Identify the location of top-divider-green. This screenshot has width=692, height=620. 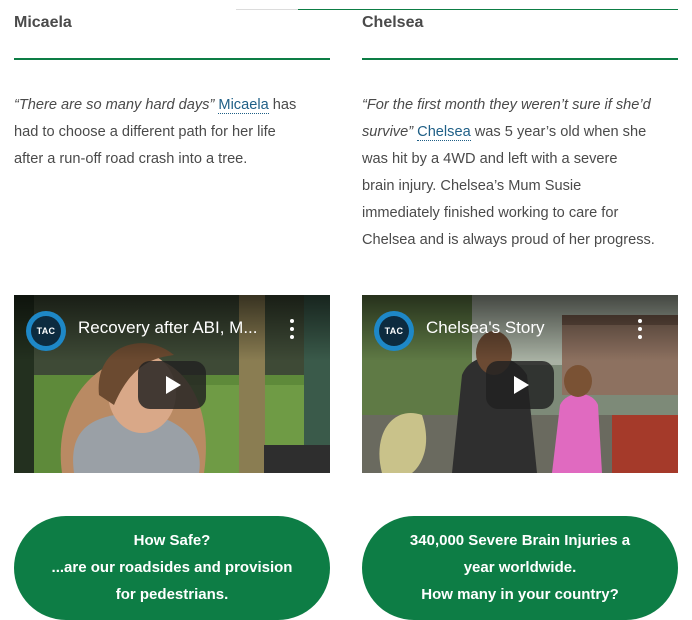
(488, 9).